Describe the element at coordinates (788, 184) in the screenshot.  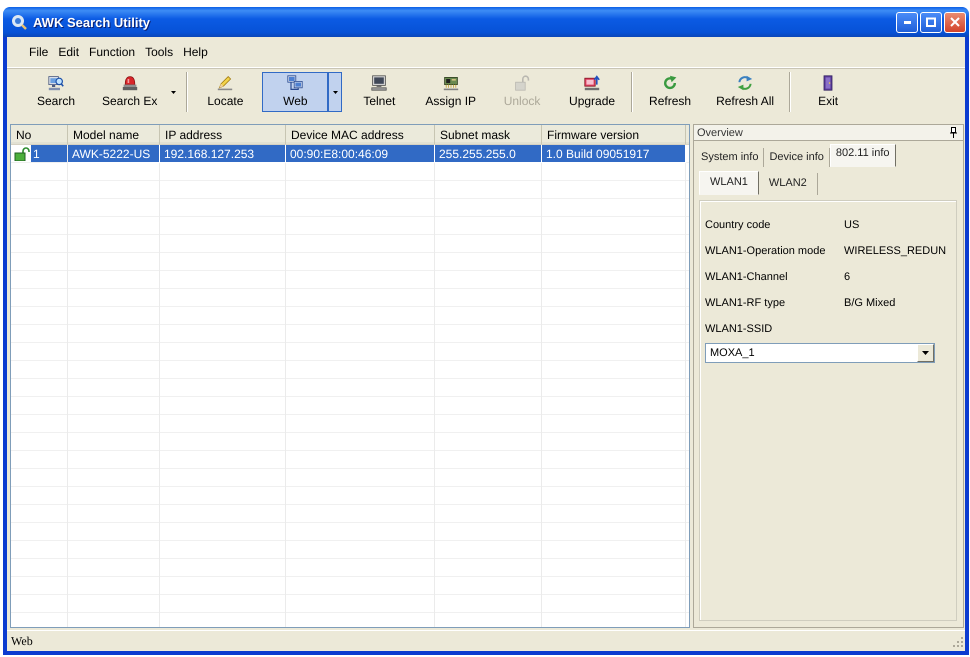
I see `tab: WLAN2` at that location.